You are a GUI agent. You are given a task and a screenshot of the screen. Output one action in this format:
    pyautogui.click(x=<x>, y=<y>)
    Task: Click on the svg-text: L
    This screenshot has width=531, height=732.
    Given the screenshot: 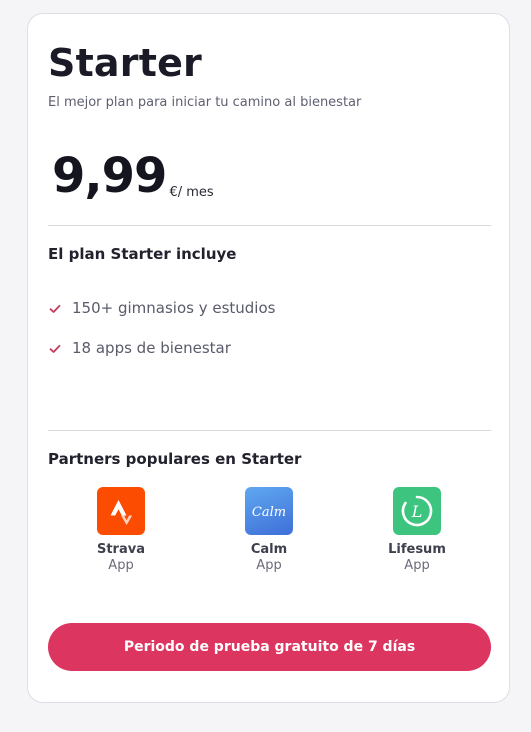 What is the action you would take?
    pyautogui.click(x=417, y=511)
    